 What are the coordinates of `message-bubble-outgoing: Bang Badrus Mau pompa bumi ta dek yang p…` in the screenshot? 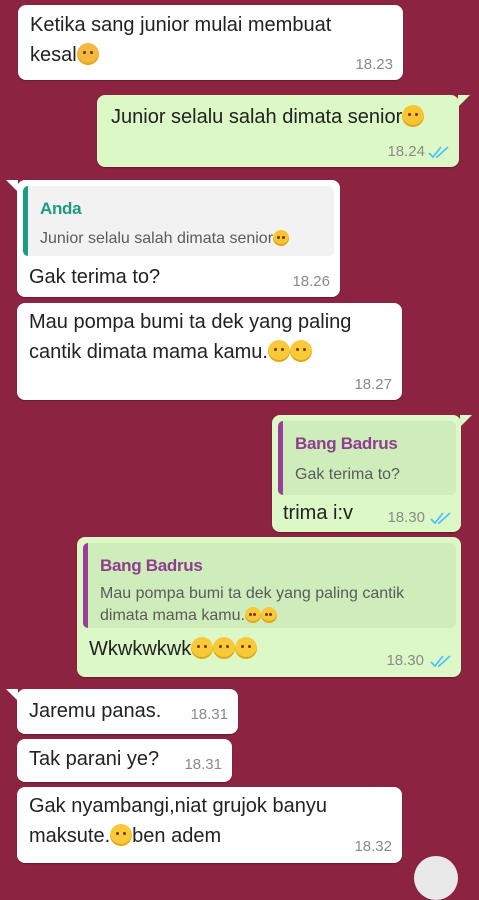 It's located at (269, 607).